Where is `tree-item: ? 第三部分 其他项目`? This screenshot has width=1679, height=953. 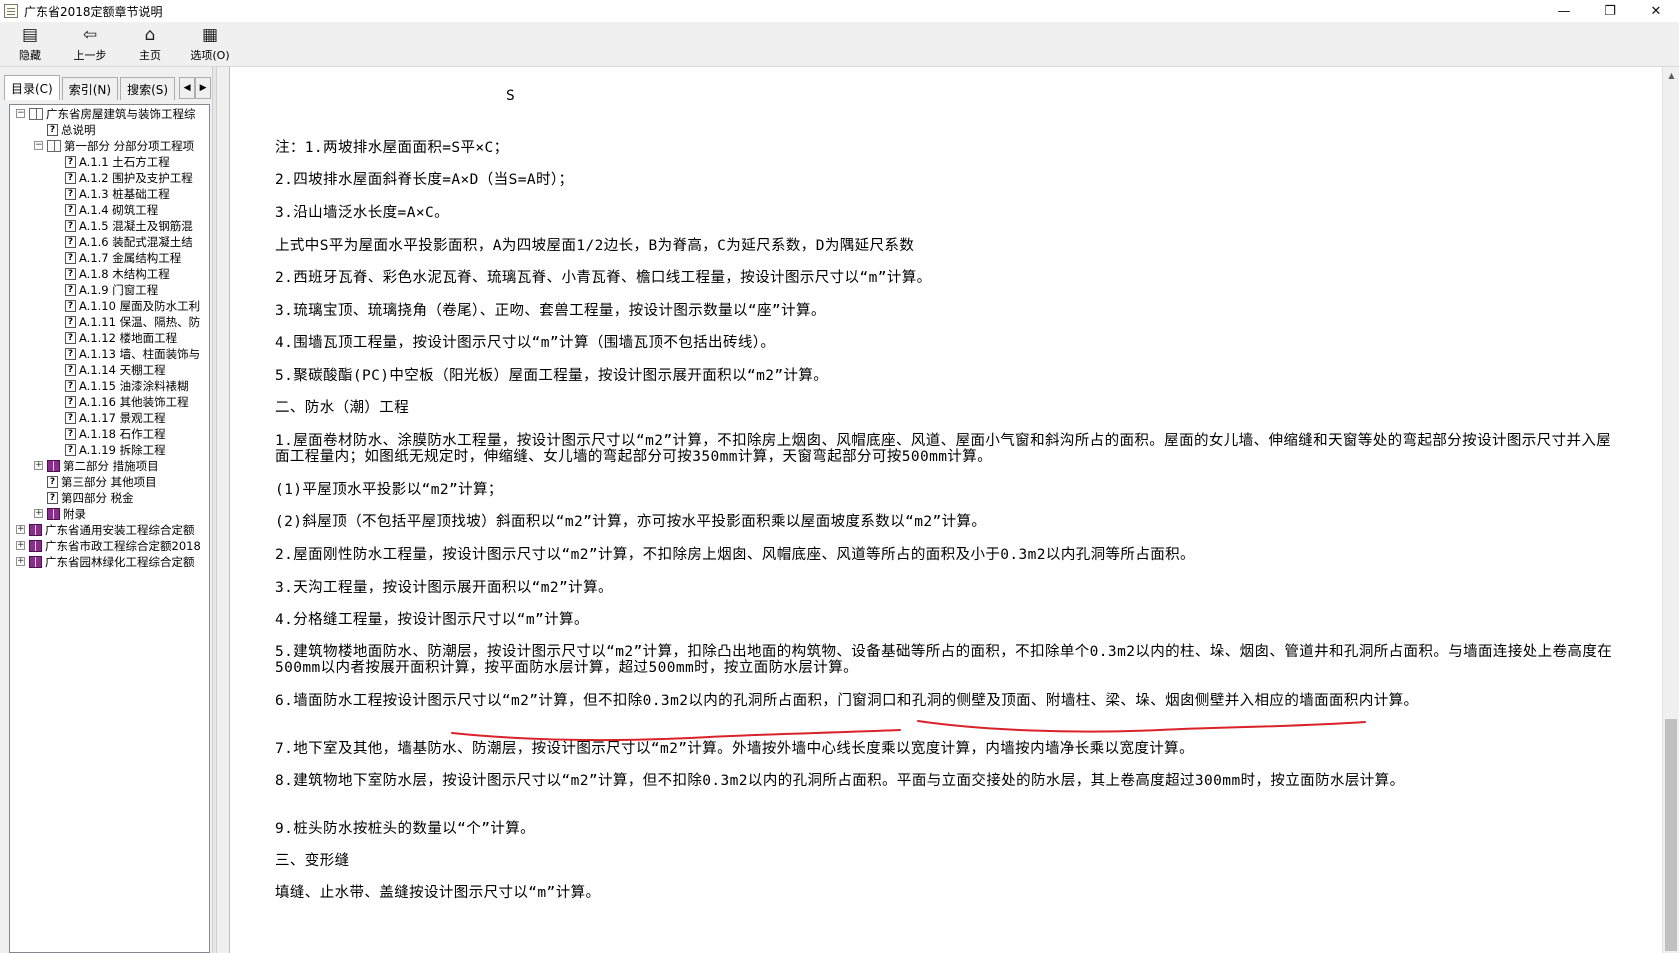
tree-item: ? 第三部分 其他项目 is located at coordinates (102, 481).